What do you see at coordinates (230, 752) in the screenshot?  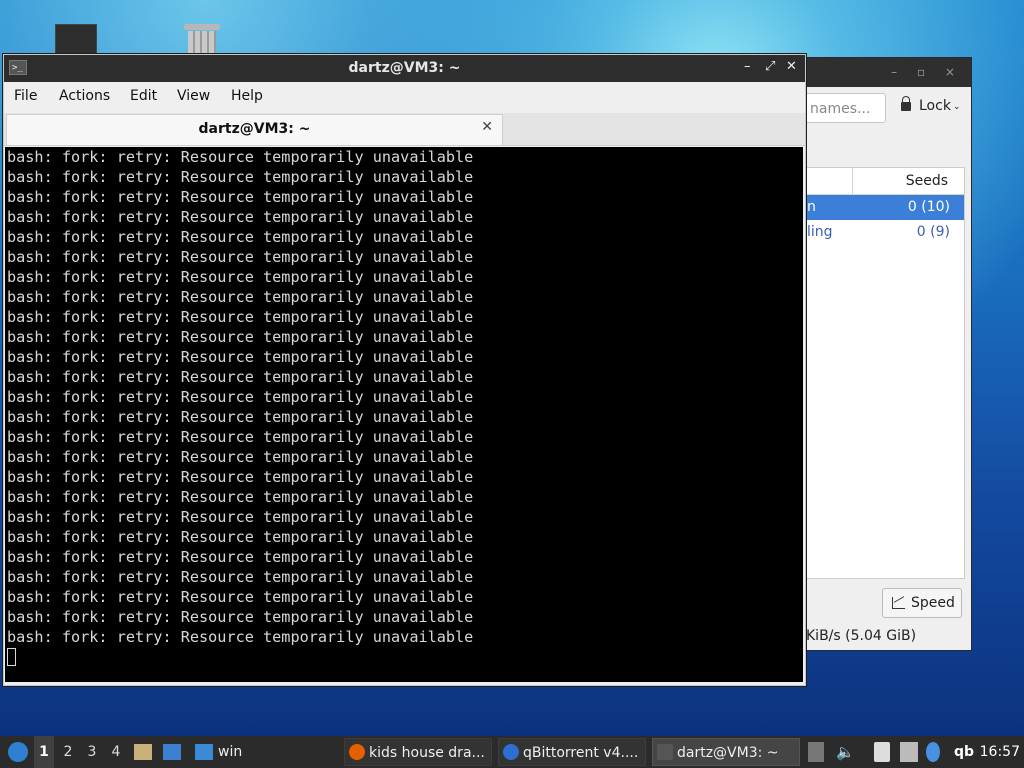 I see `folder-launcher-label: win` at bounding box center [230, 752].